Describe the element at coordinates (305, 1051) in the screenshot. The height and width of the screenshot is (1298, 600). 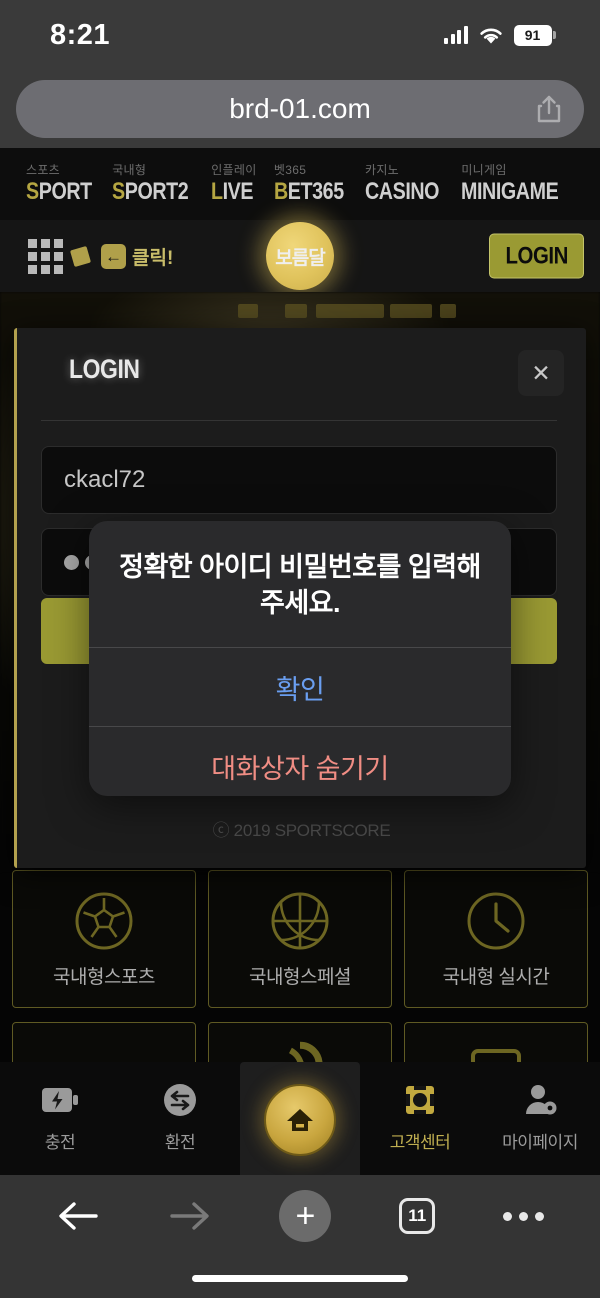
I see `volleyball-icon` at that location.